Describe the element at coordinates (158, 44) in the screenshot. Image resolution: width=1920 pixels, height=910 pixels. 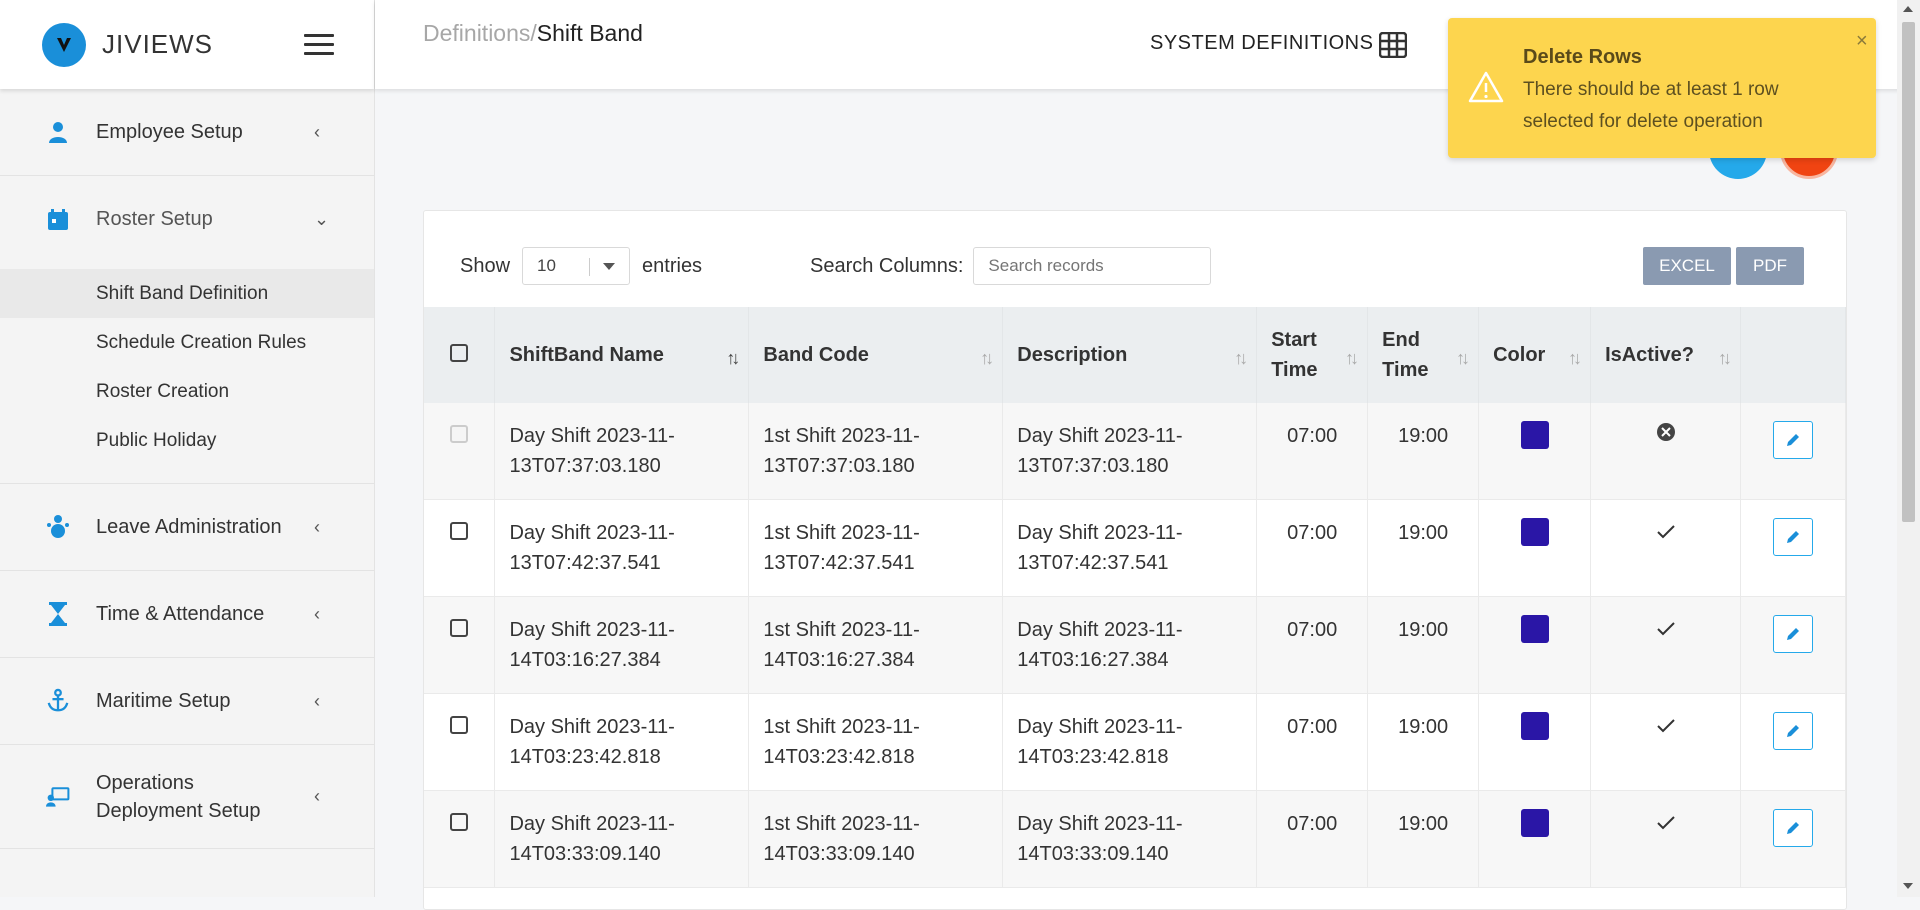
I see `brand-name: JIVIEWS` at that location.